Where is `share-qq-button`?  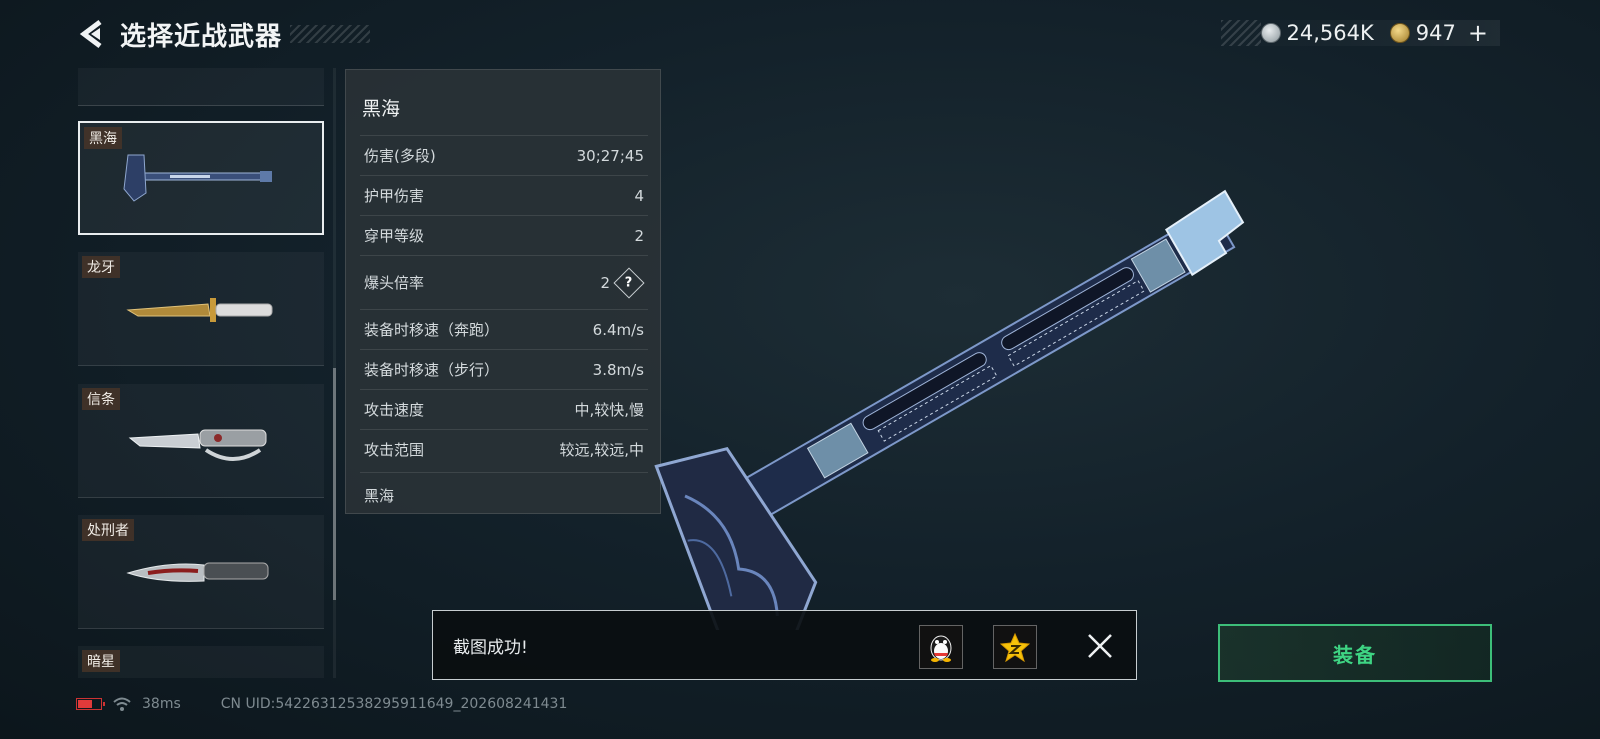 share-qq-button is located at coordinates (941, 647).